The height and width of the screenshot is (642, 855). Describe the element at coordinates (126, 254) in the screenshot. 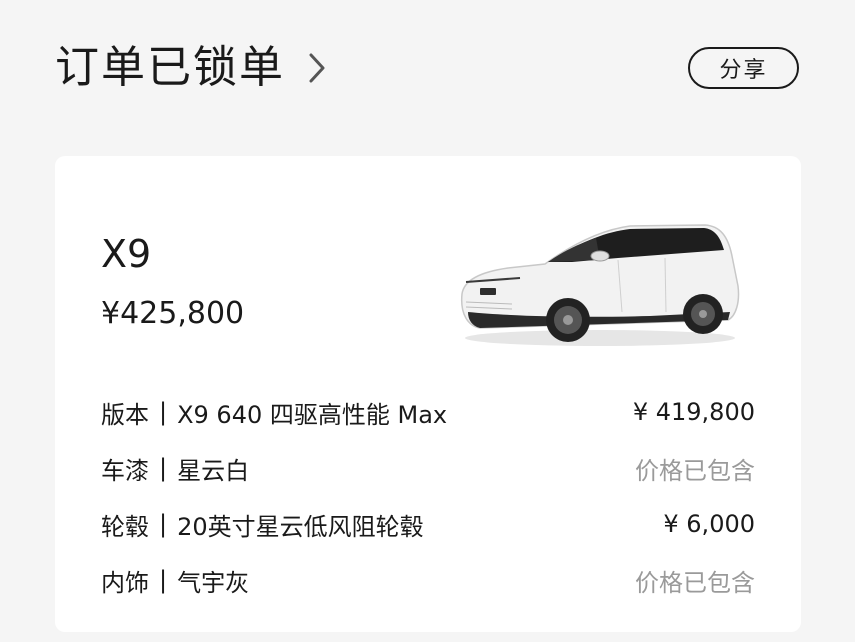

I see `model-name: X9` at that location.